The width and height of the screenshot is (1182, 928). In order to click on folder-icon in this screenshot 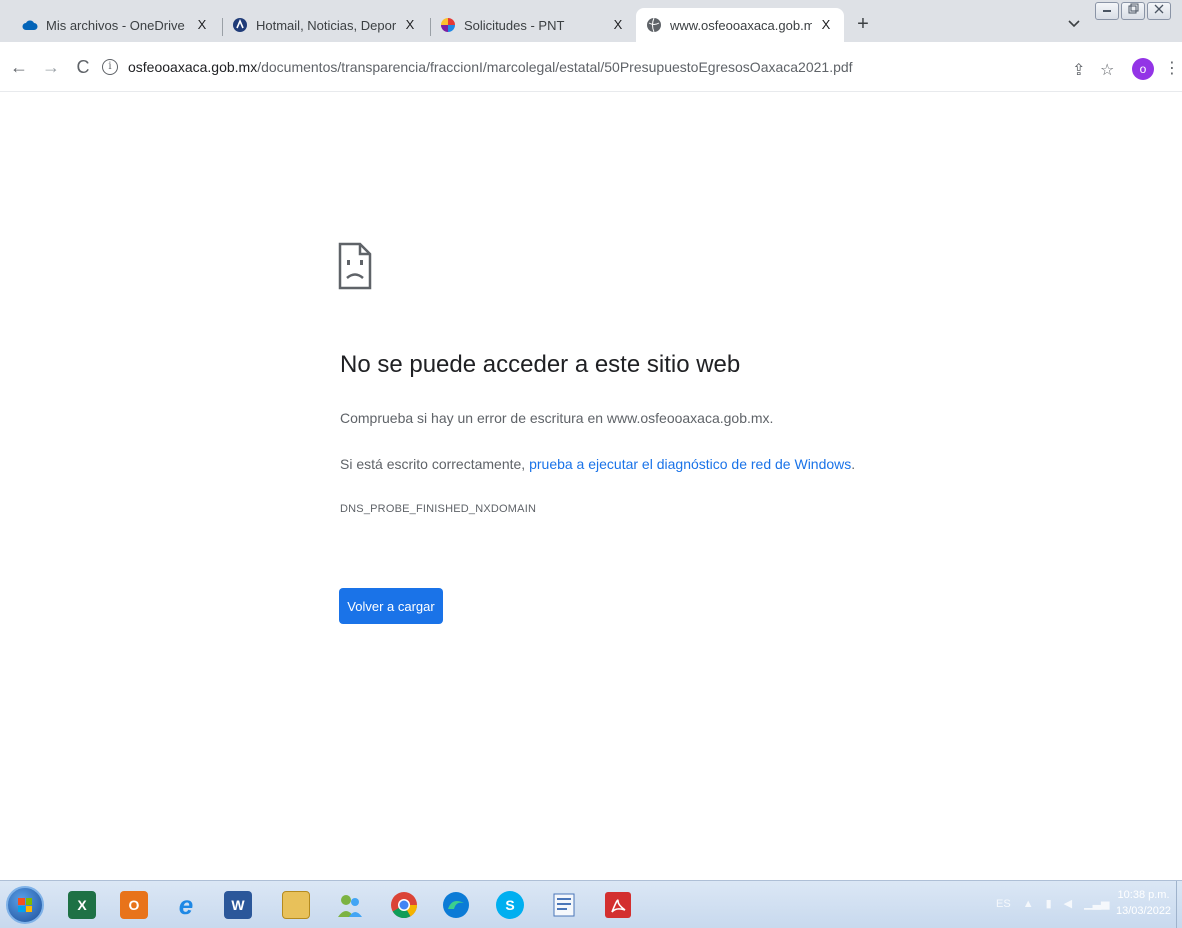, I will do `click(296, 905)`.